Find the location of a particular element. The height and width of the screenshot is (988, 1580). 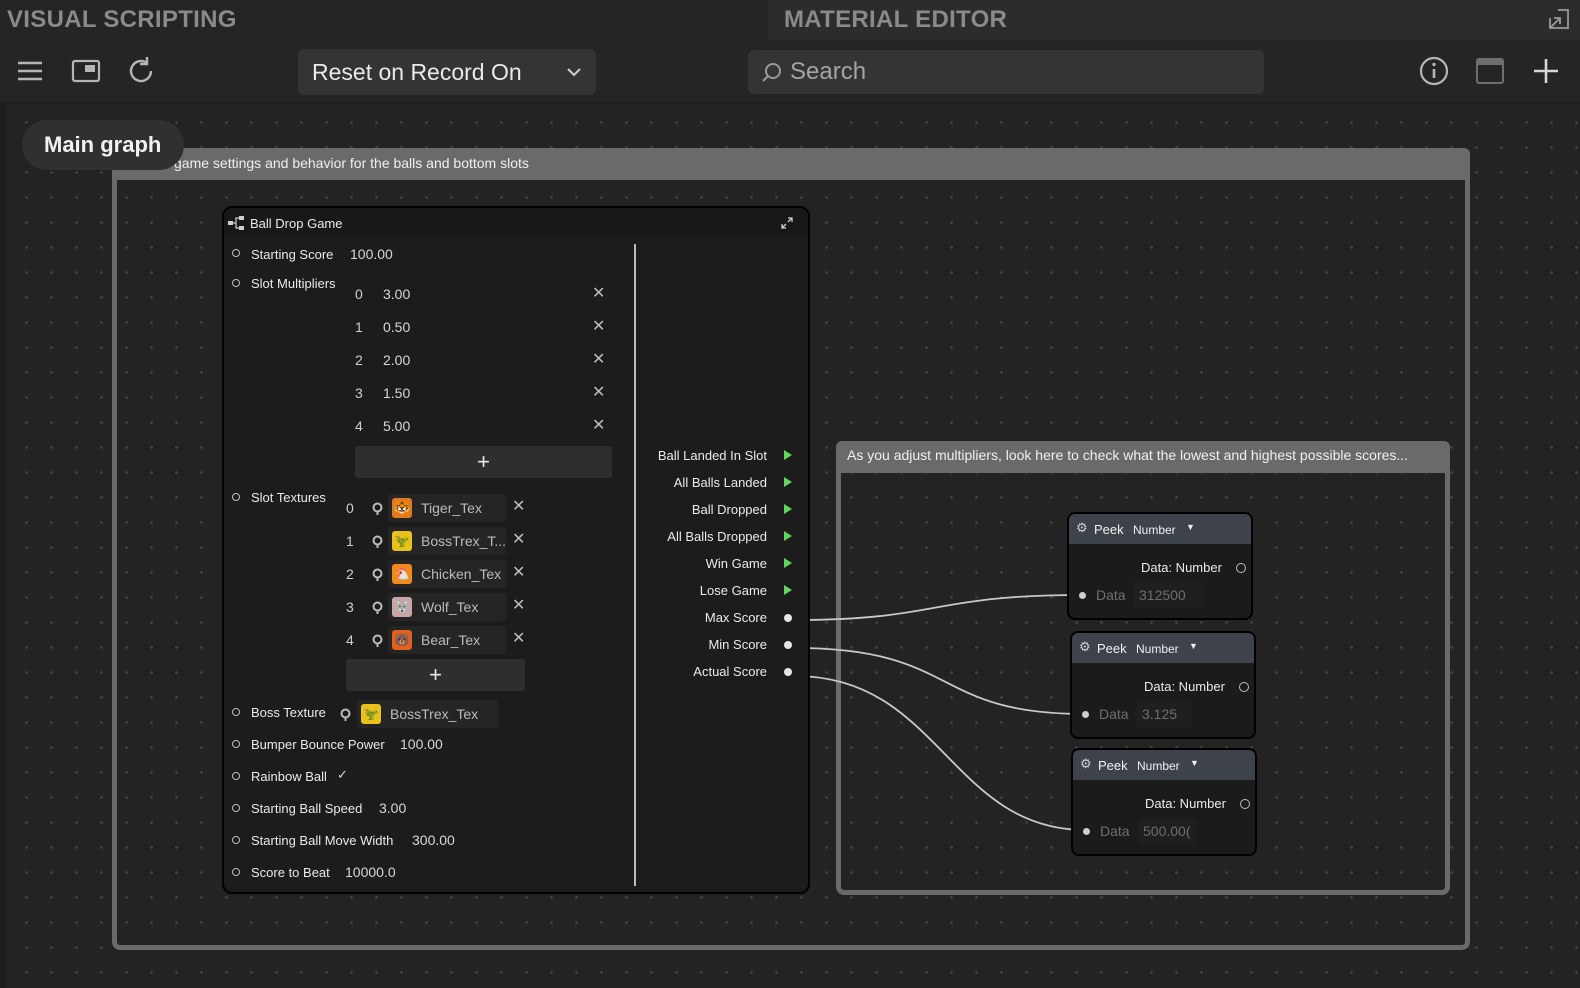

move-width-port is located at coordinates (236, 840).